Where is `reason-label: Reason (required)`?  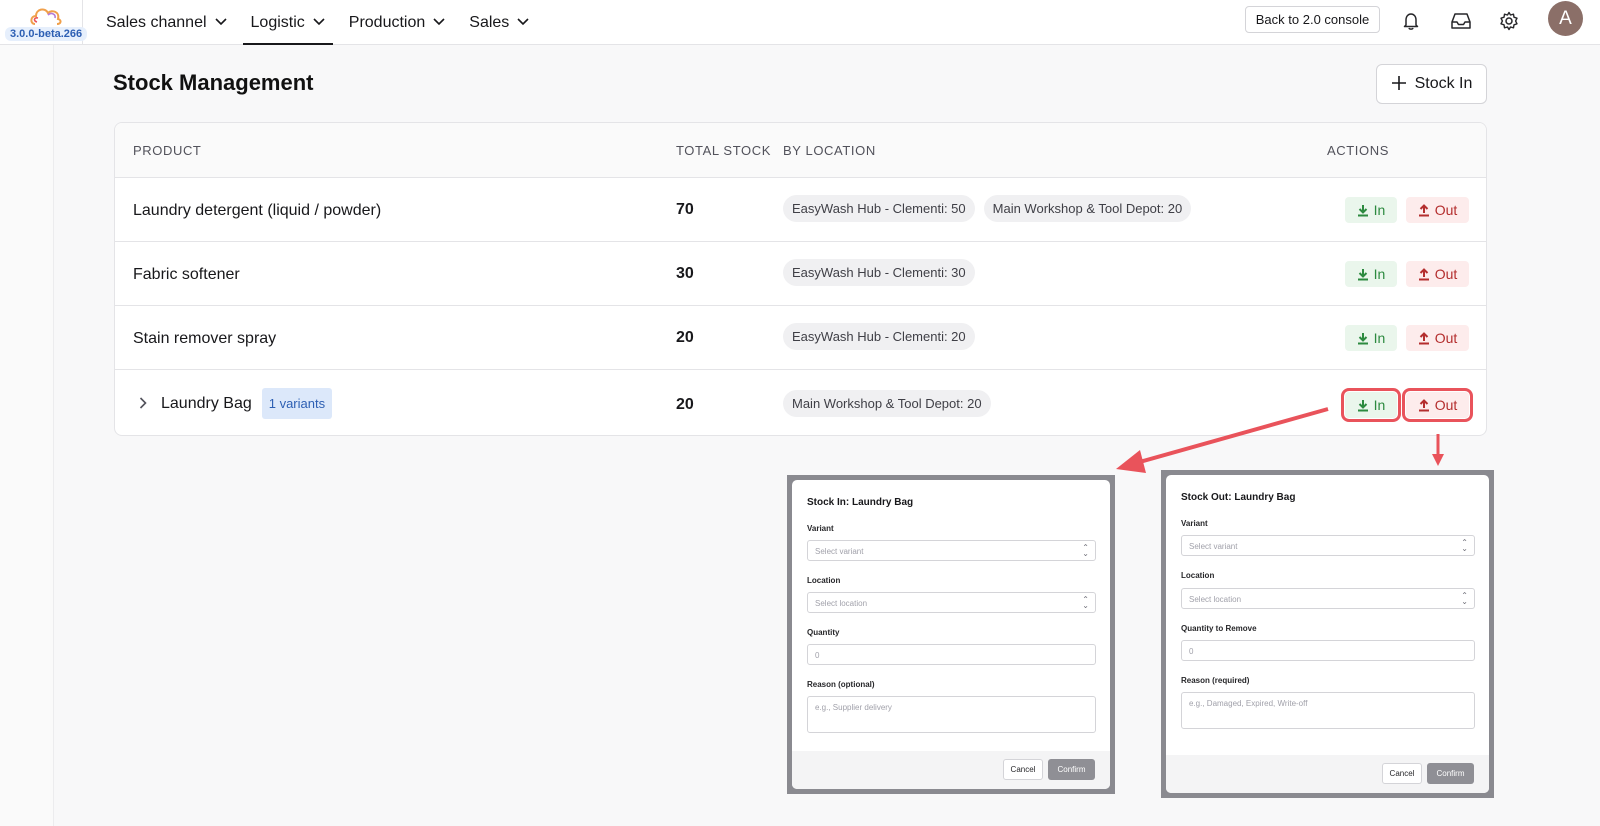 reason-label: Reason (required) is located at coordinates (1215, 680).